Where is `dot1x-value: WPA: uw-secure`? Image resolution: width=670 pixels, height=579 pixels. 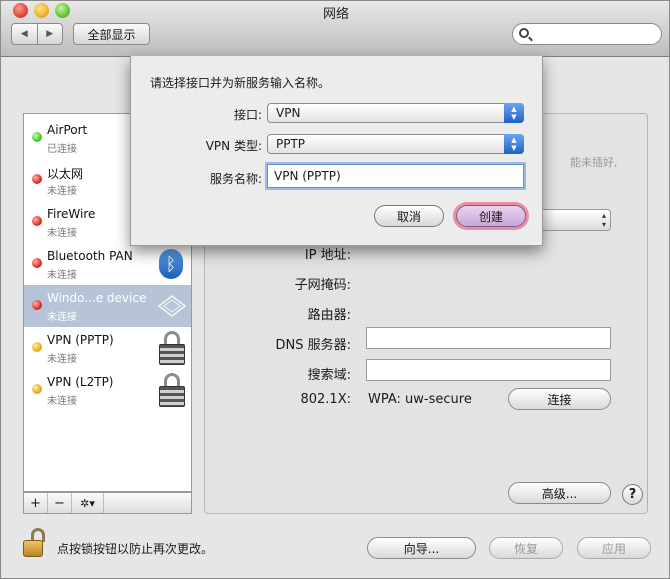
dot1x-value: WPA: uw-secure is located at coordinates (420, 399).